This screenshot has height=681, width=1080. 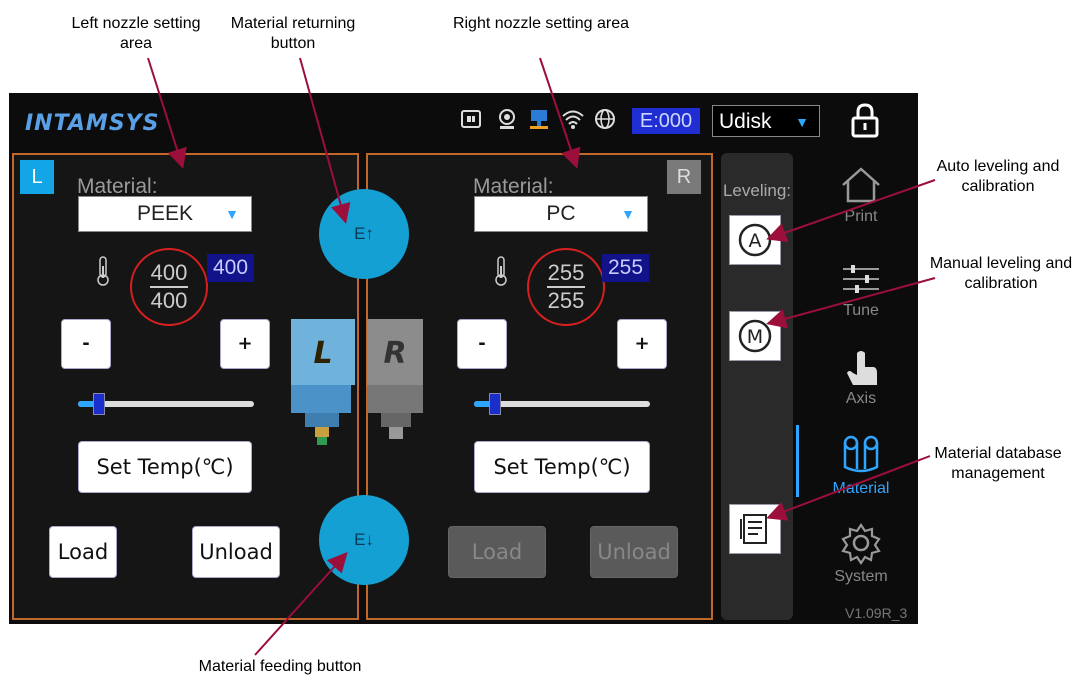 I want to click on home-icon, so click(x=861, y=185).